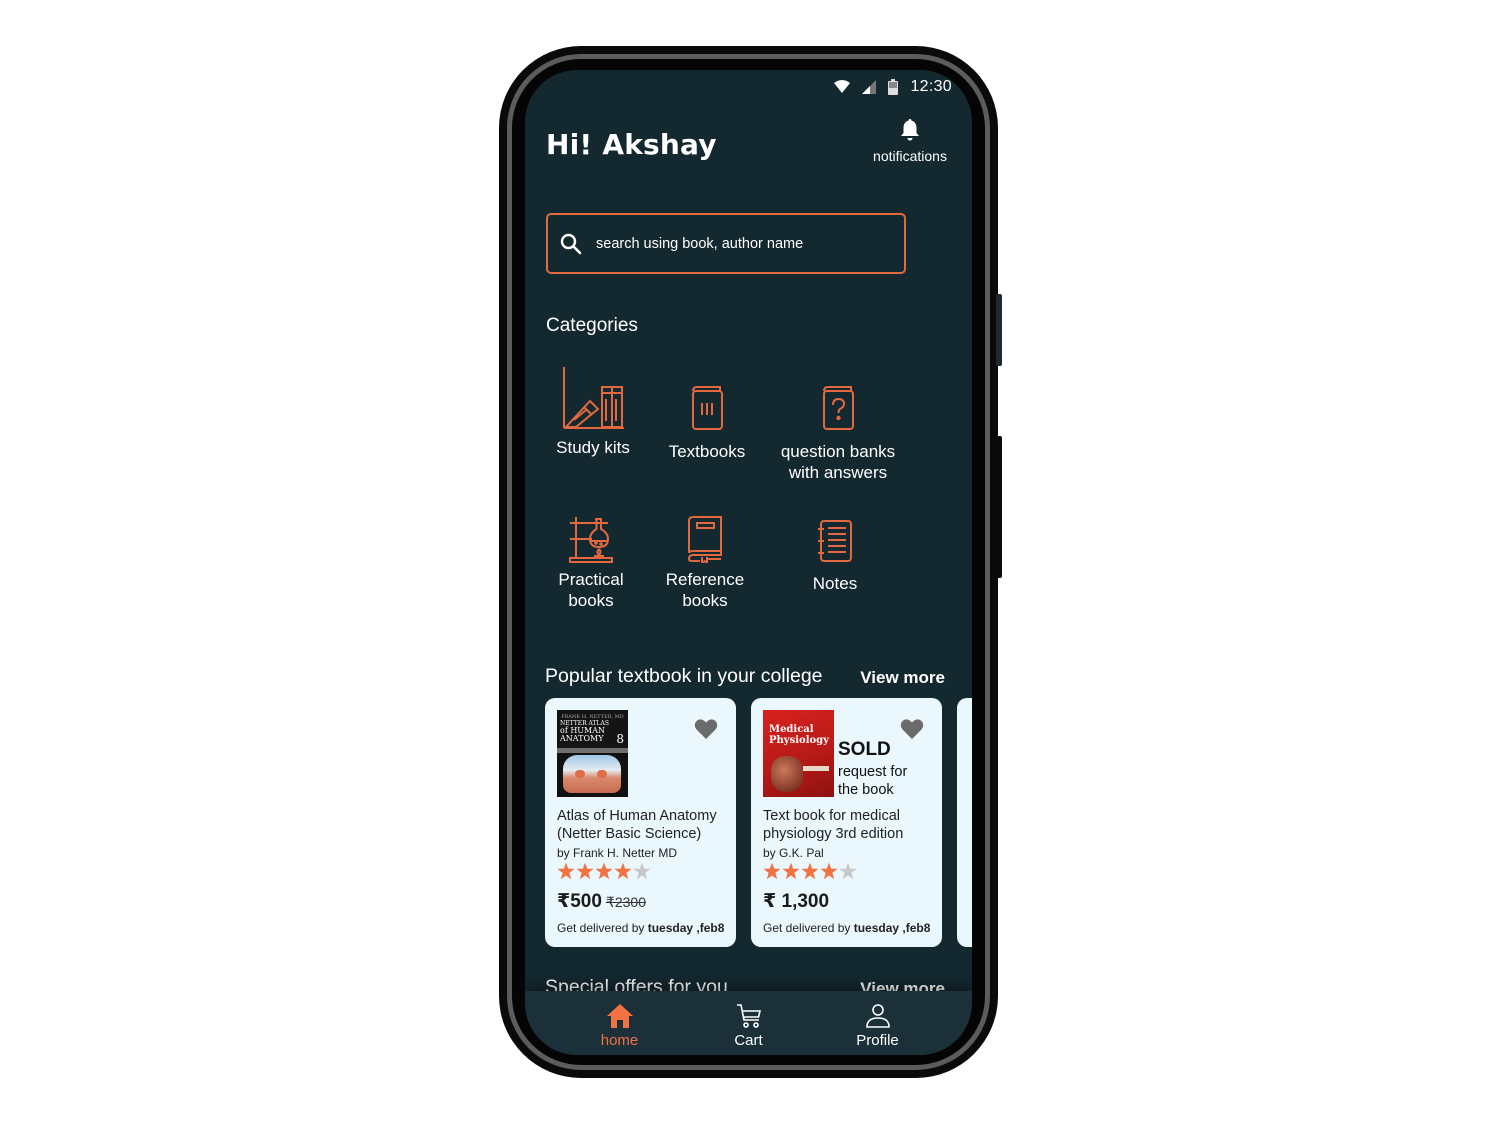 The height and width of the screenshot is (1125, 1500). Describe the element at coordinates (791, 729) in the screenshot. I see `cover-text: Medical` at that location.